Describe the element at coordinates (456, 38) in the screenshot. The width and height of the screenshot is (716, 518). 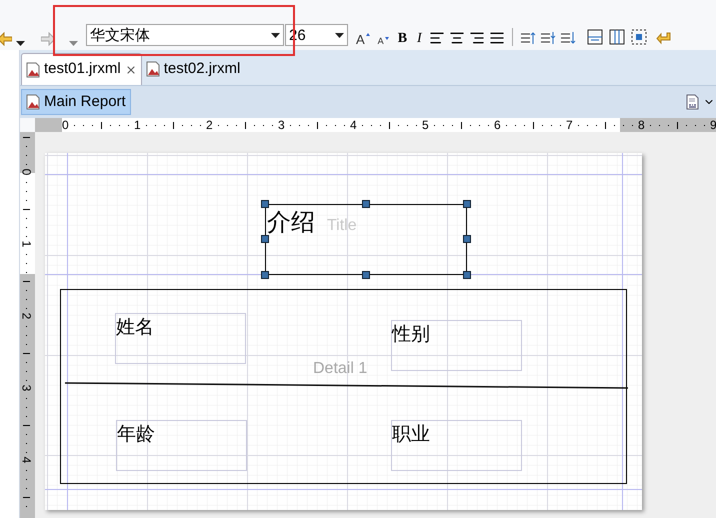
I see `align-center-icon` at that location.